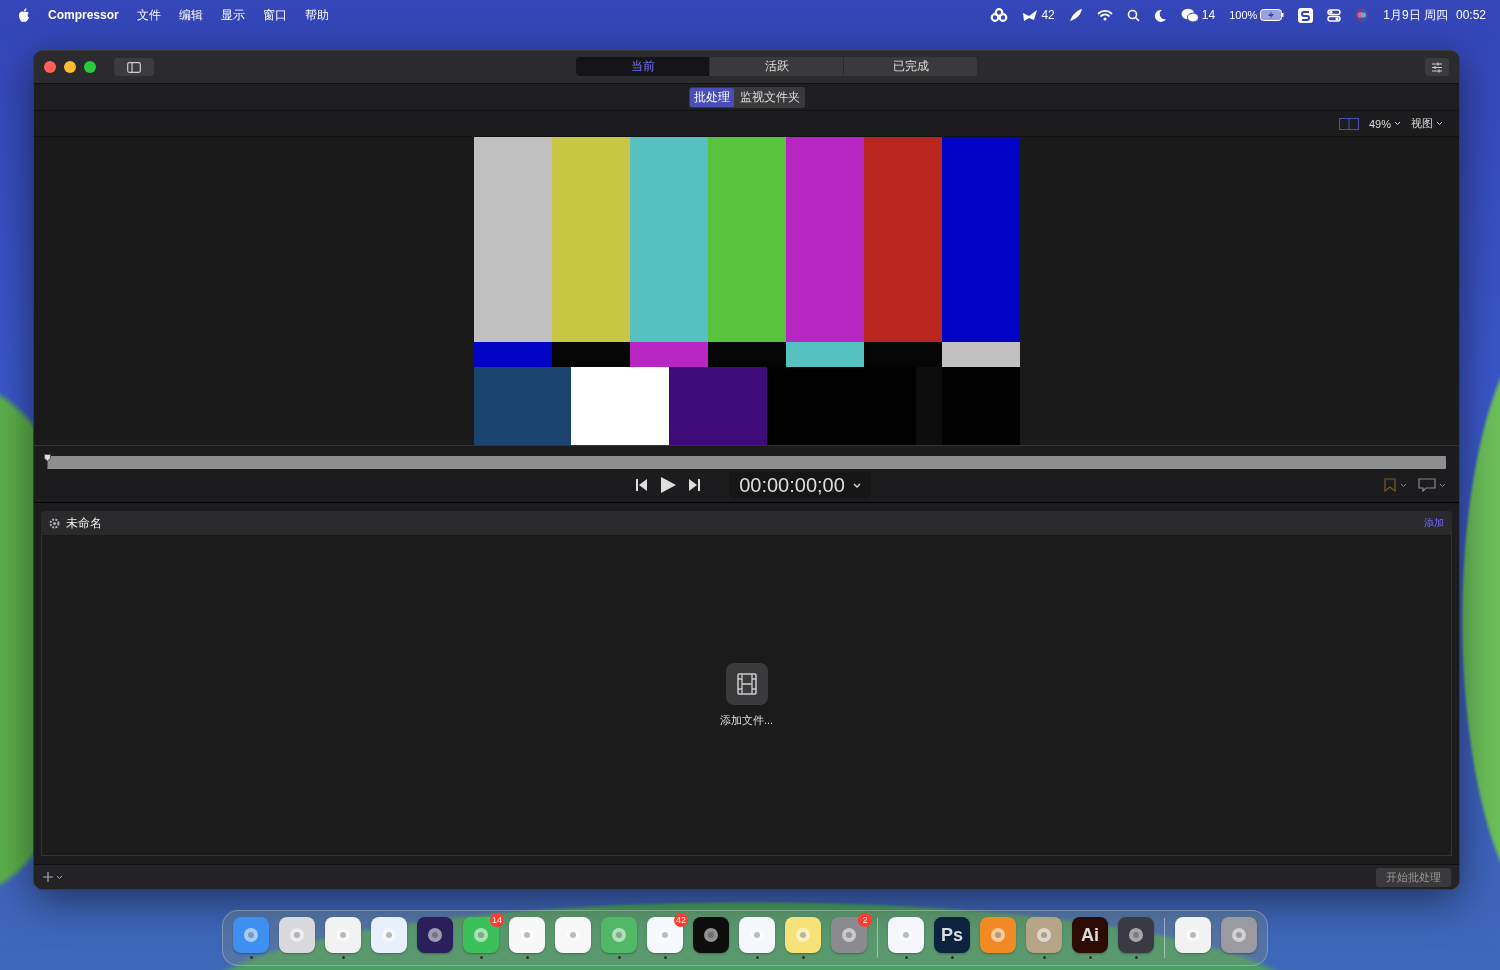  I want to click on settings-button, so click(1437, 67).